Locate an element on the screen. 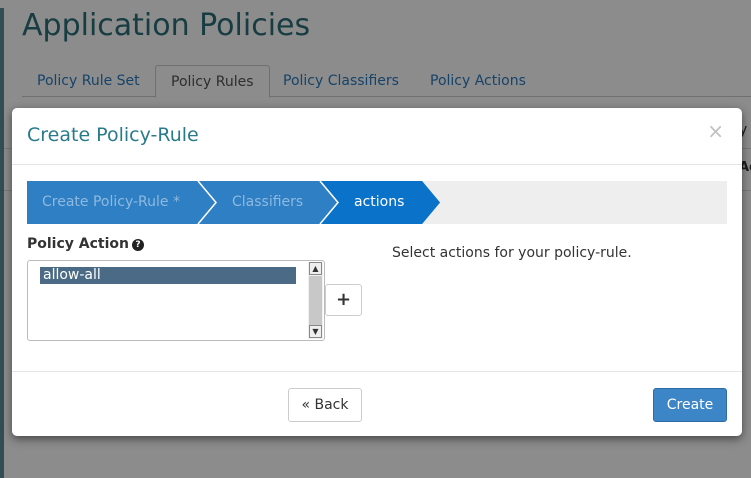 The width and height of the screenshot is (751, 478). scroll-up-icon: ▲ is located at coordinates (315, 268).